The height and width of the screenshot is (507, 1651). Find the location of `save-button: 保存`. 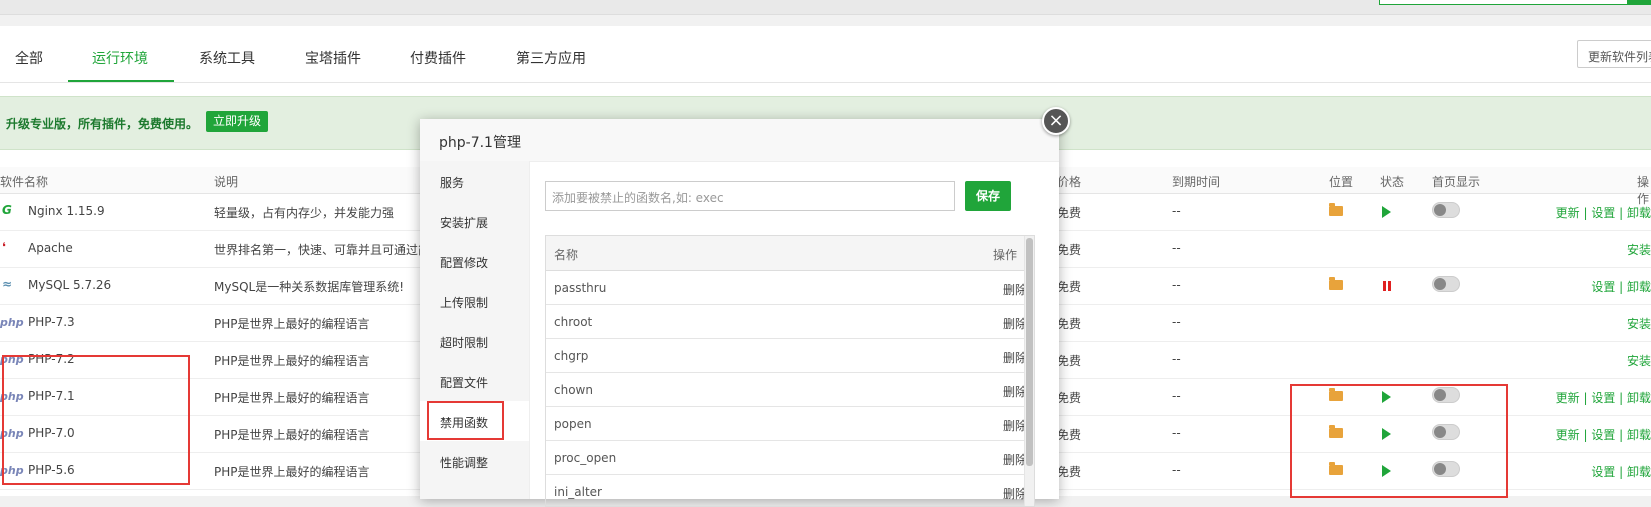

save-button: 保存 is located at coordinates (988, 196).